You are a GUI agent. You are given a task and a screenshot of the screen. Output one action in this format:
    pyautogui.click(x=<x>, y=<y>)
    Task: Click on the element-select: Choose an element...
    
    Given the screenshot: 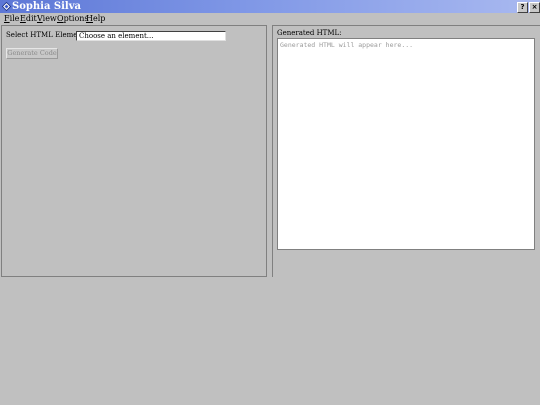 What is the action you would take?
    pyautogui.click(x=151, y=36)
    